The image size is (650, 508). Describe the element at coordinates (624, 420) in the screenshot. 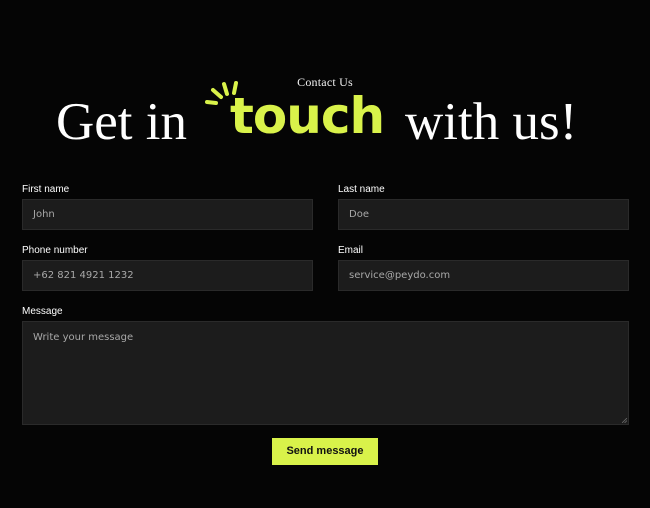

I see `resize-grip-icon` at that location.